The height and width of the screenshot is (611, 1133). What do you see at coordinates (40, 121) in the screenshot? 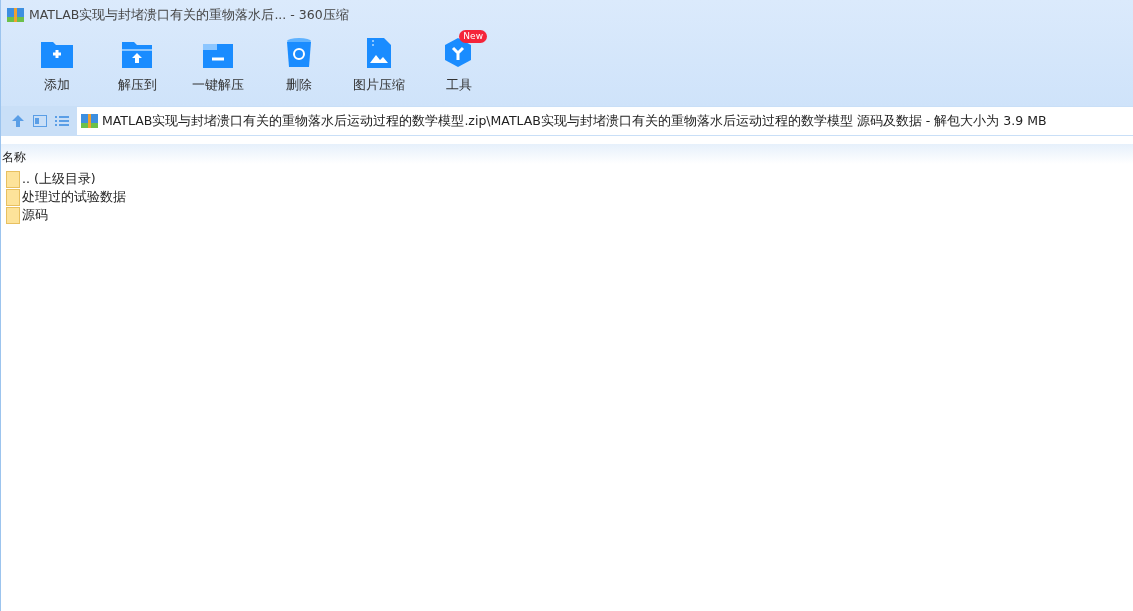
I see `panel-view-icon` at bounding box center [40, 121].